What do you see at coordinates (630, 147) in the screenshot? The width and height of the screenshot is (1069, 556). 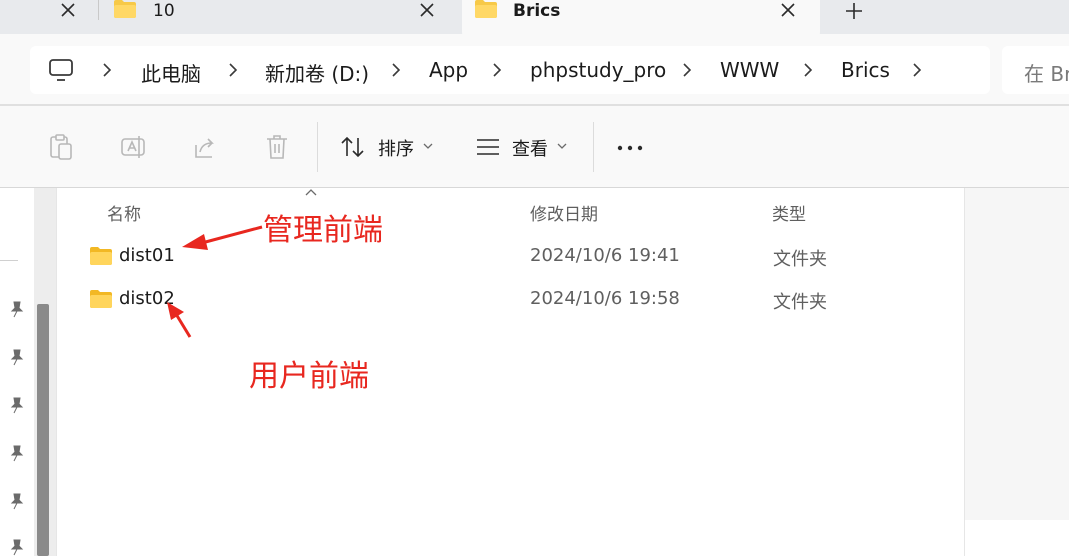 I see `more-icon` at bounding box center [630, 147].